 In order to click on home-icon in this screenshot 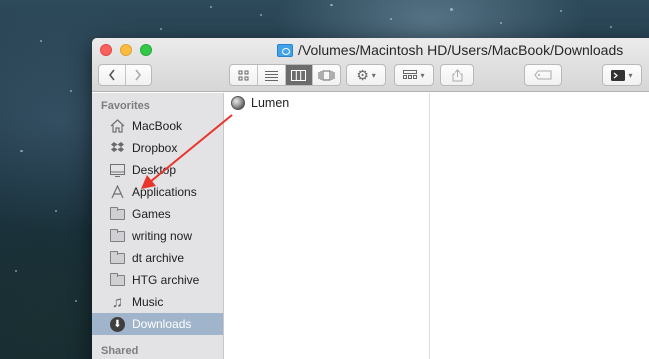, I will do `click(117, 126)`.